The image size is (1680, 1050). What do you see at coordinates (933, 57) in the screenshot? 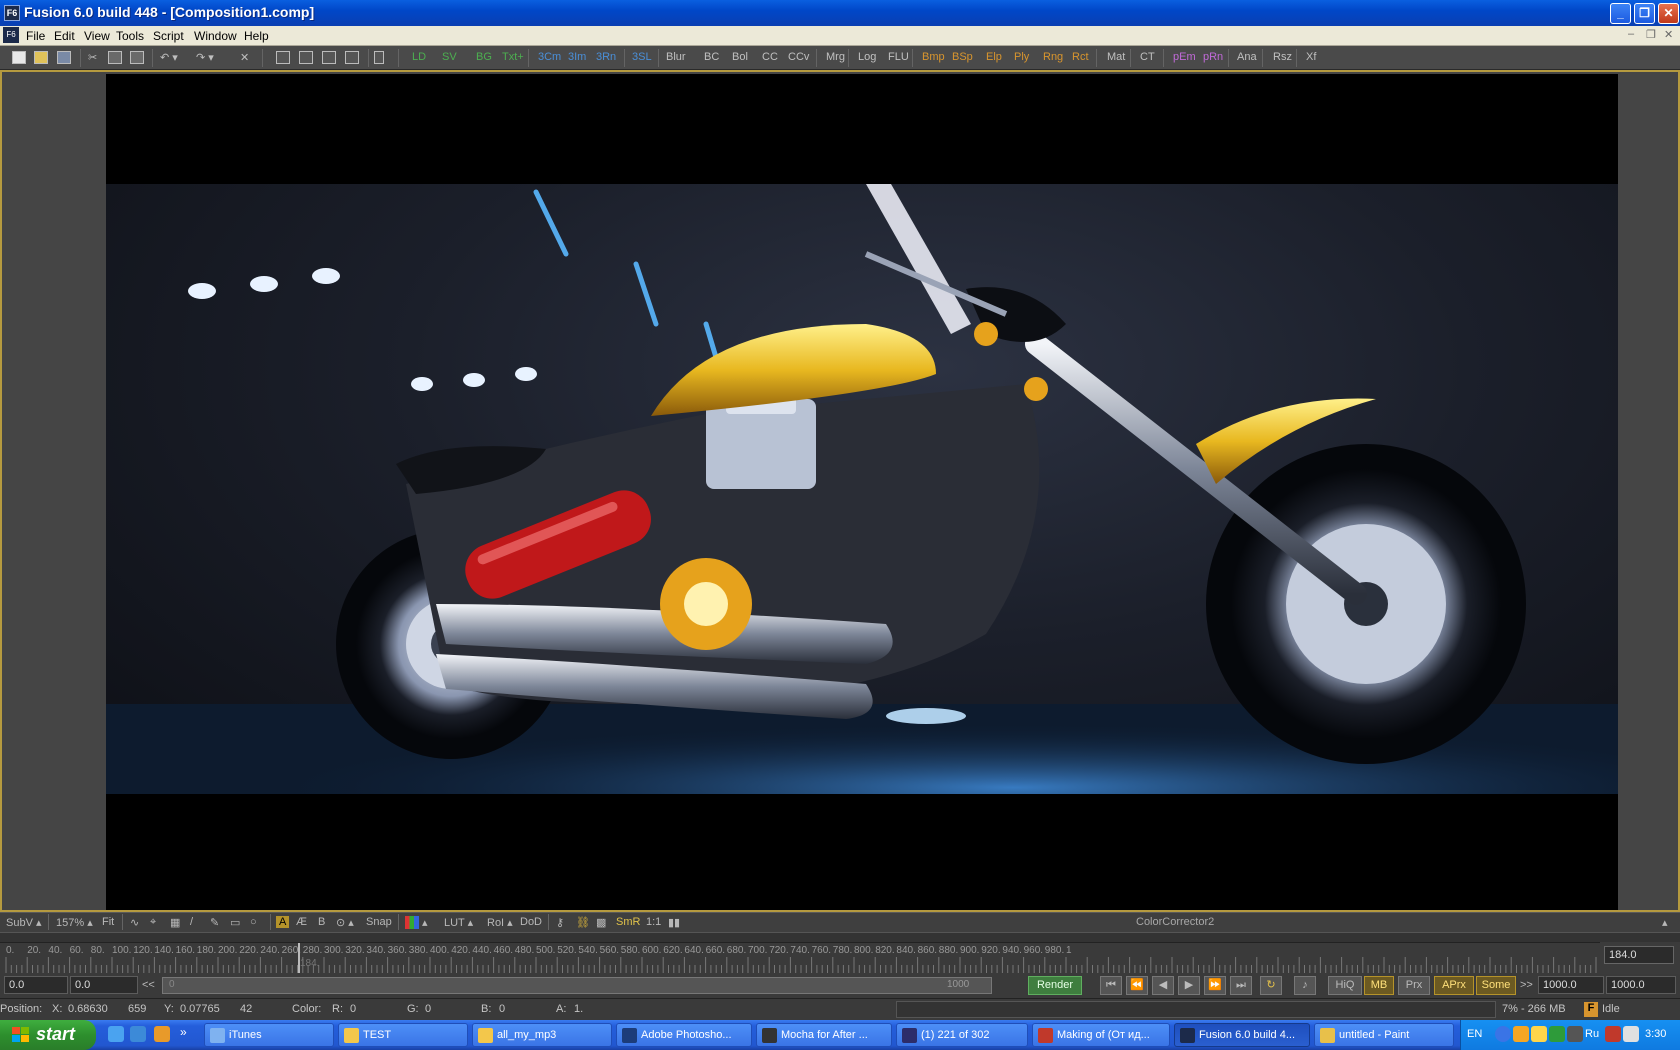
I see `tool-bmp-button: Bmp` at bounding box center [933, 57].